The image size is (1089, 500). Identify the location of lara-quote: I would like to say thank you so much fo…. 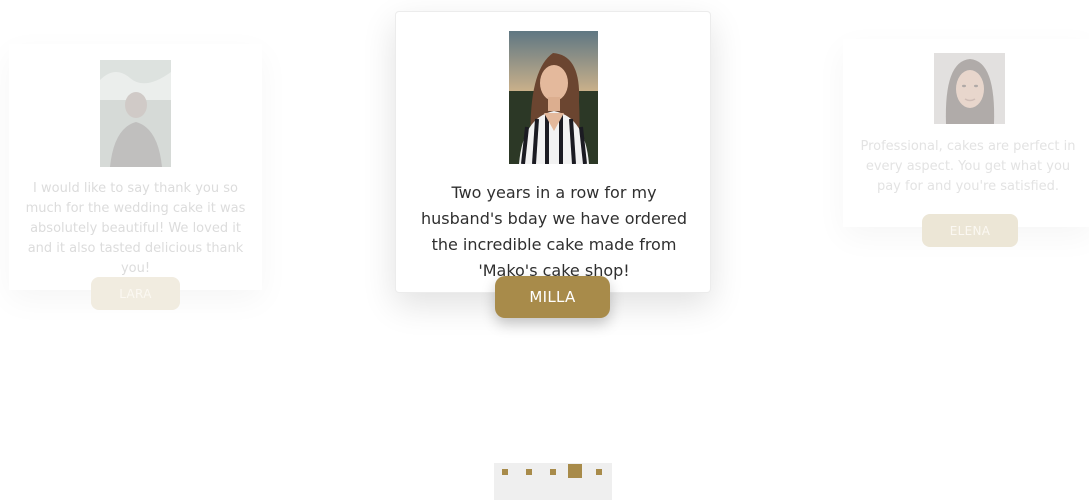
(135, 228).